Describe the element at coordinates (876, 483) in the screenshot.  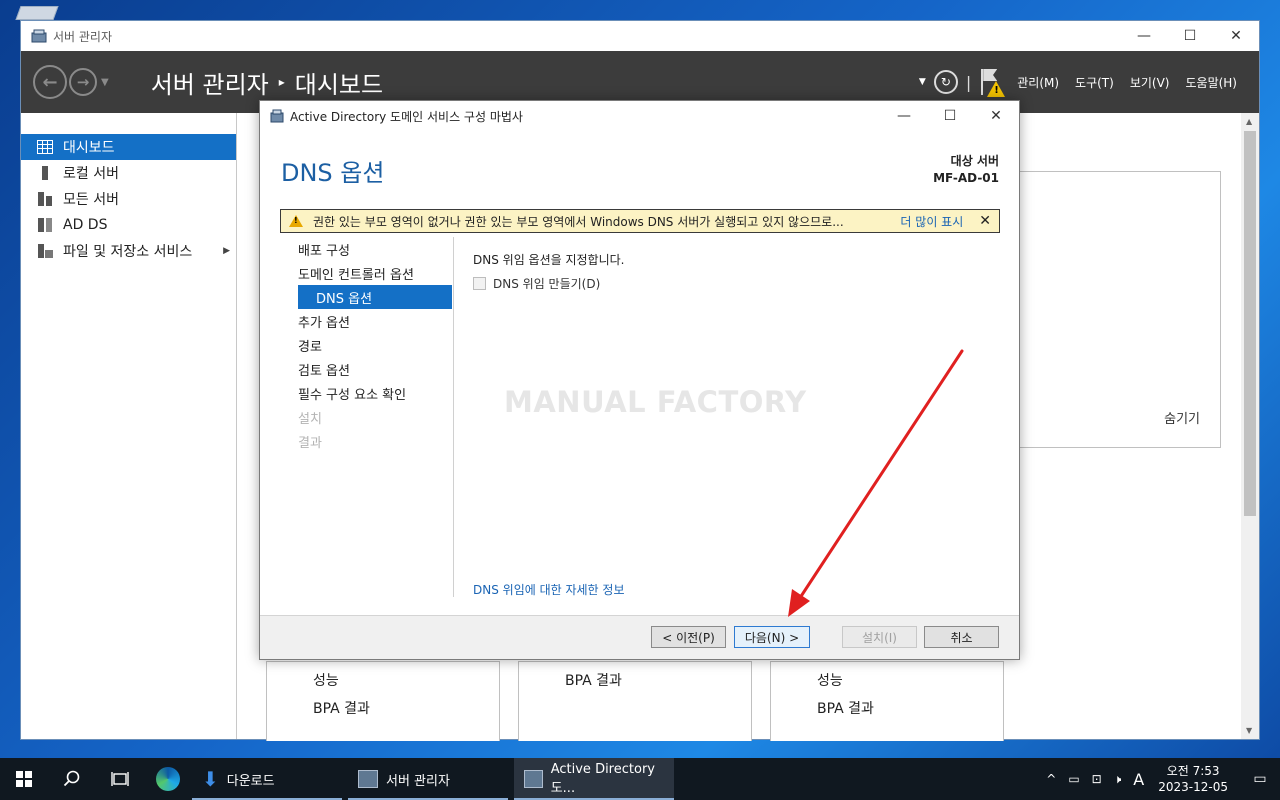
I see `annotation-arrow-icon` at that location.